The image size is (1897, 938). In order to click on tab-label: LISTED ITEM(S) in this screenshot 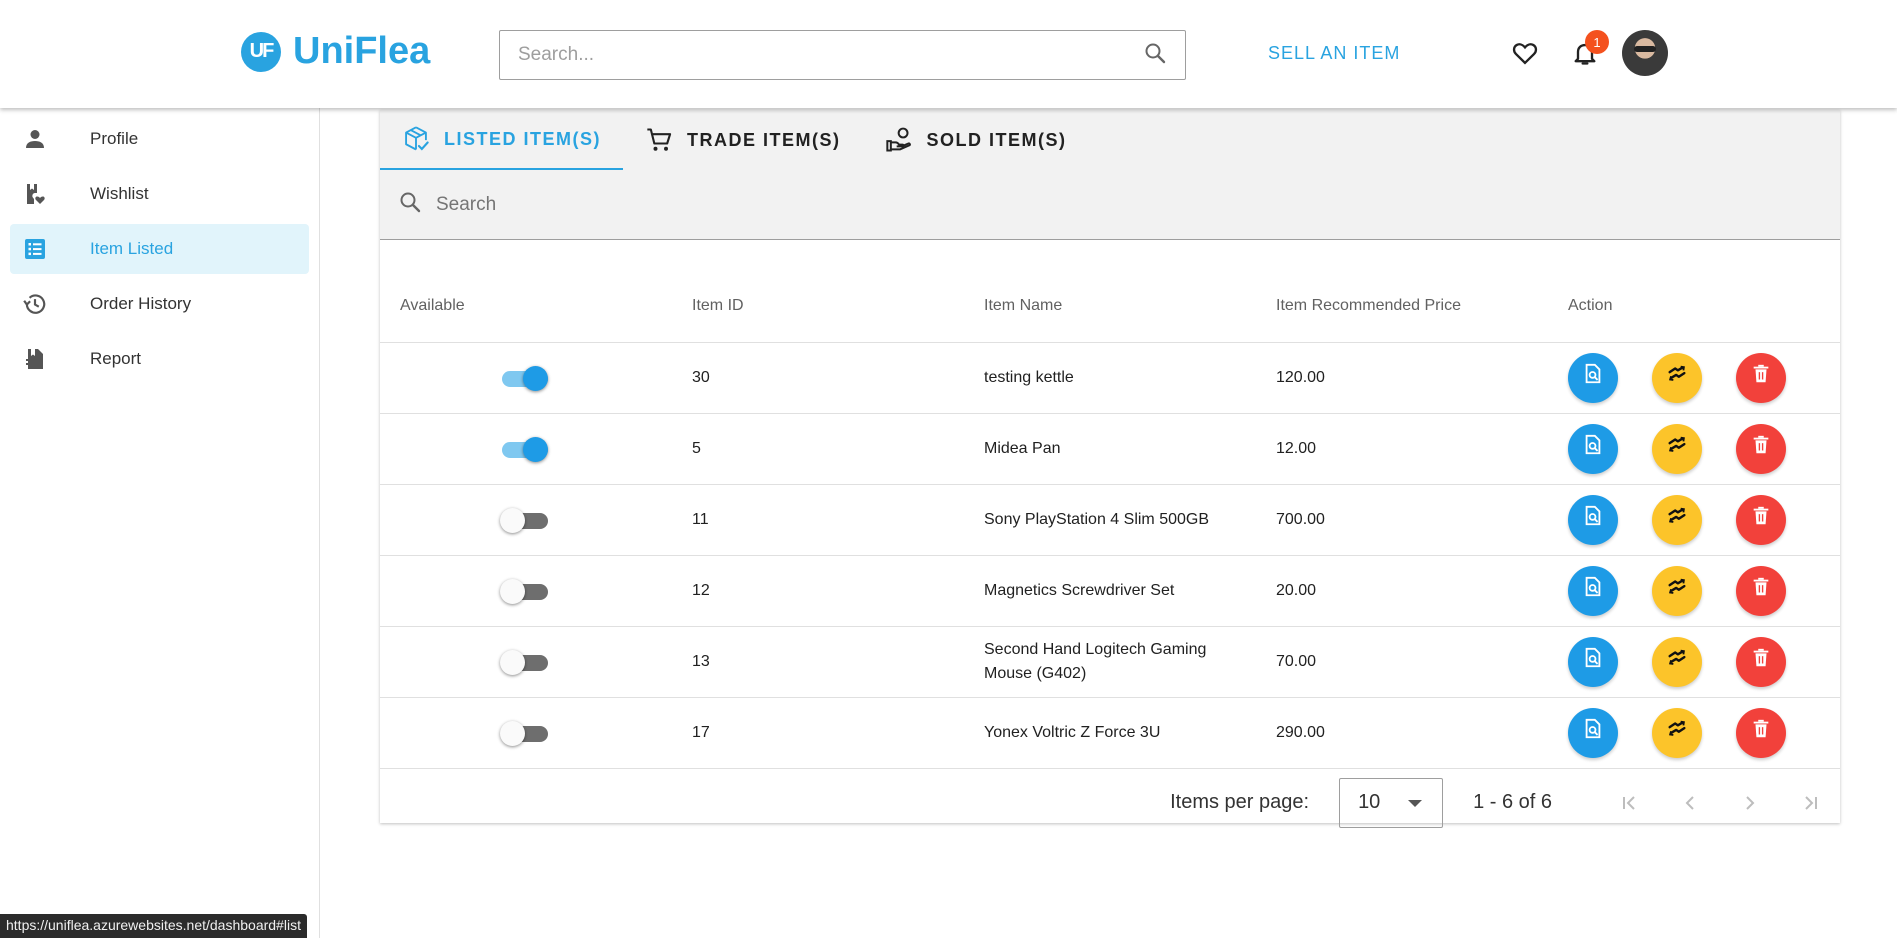, I will do `click(522, 138)`.